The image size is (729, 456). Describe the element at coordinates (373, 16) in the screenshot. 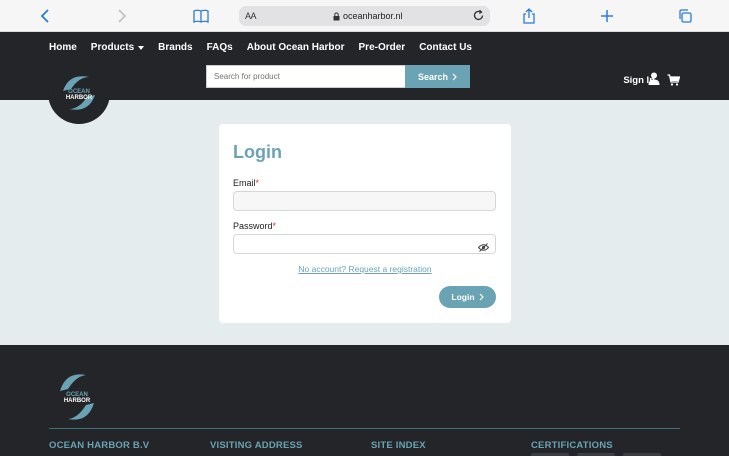

I see `url-text: oceanharbor.nl` at that location.